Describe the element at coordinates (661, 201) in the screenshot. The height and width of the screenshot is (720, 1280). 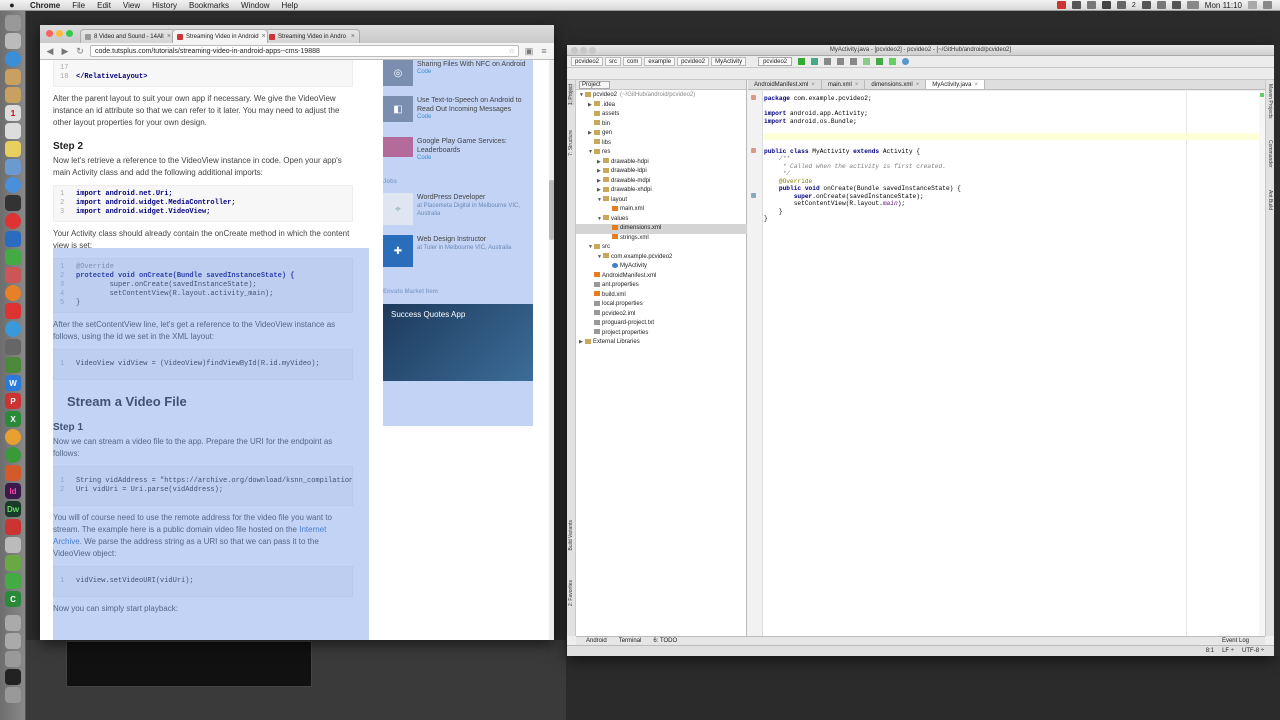
I see `tree-item: ▼ layout` at that location.